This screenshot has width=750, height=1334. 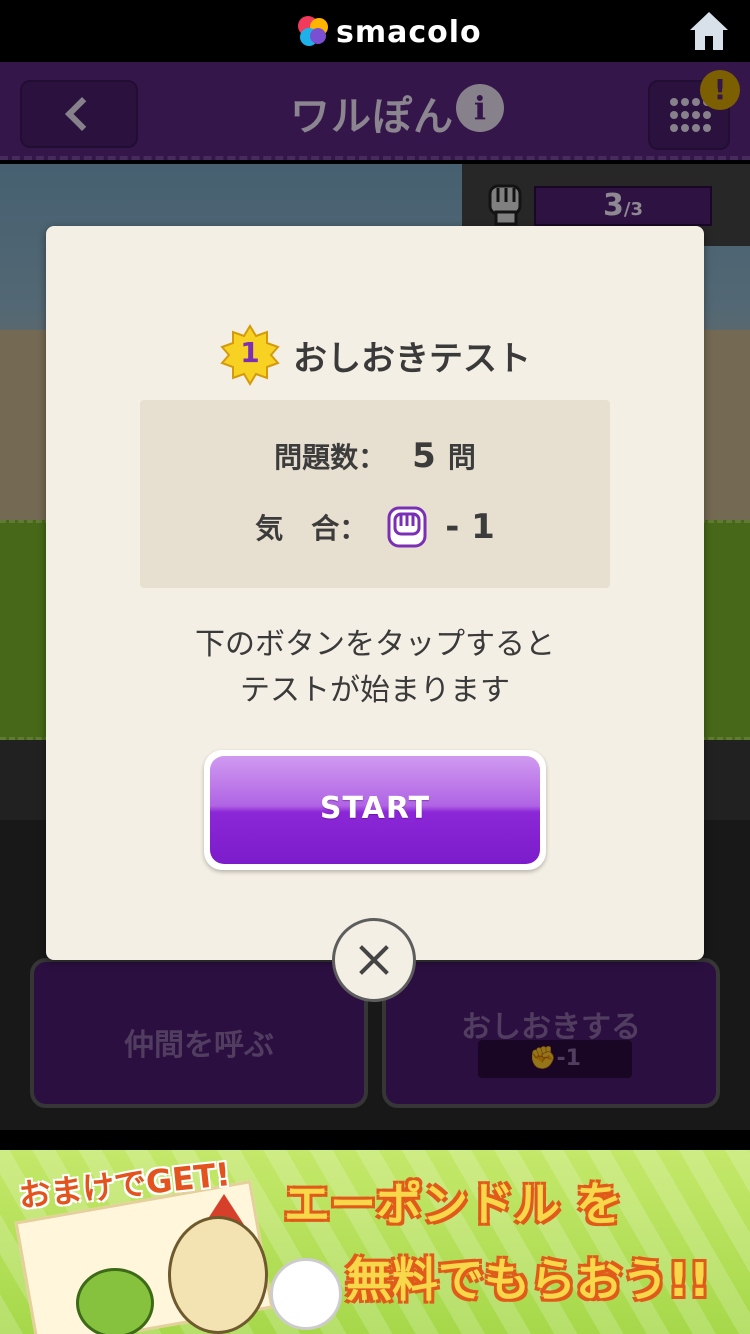 I want to click on ad-headline-1: エーポンドル を, so click(x=453, y=1204).